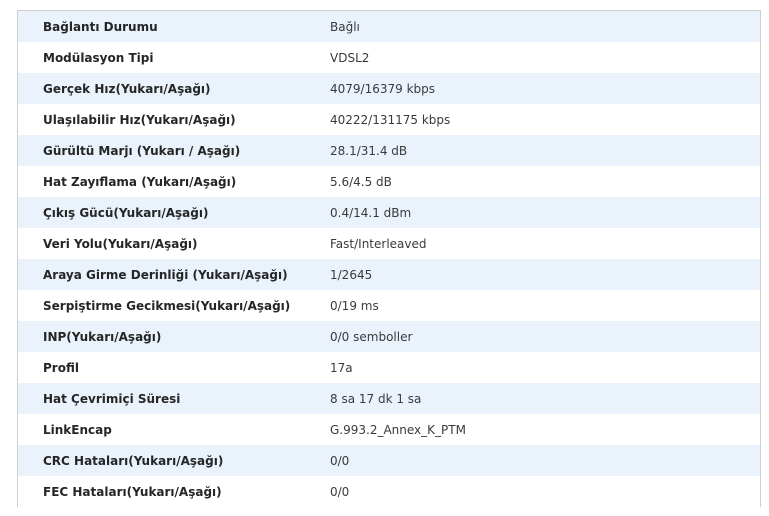  I want to click on table-row: Bağlantı Durumu Bağlı, so click(389, 26).